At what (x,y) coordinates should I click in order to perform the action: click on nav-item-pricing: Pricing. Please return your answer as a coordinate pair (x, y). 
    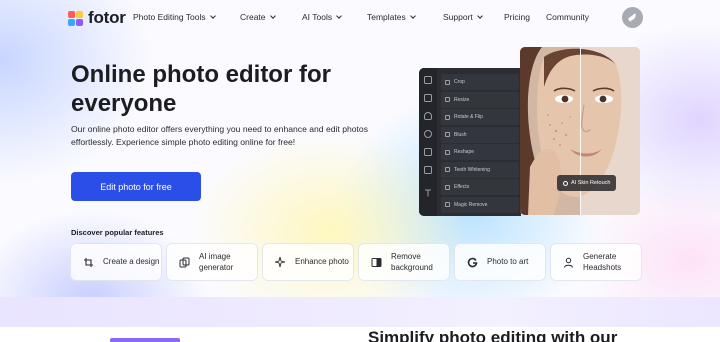
    Looking at the image, I should click on (517, 17).